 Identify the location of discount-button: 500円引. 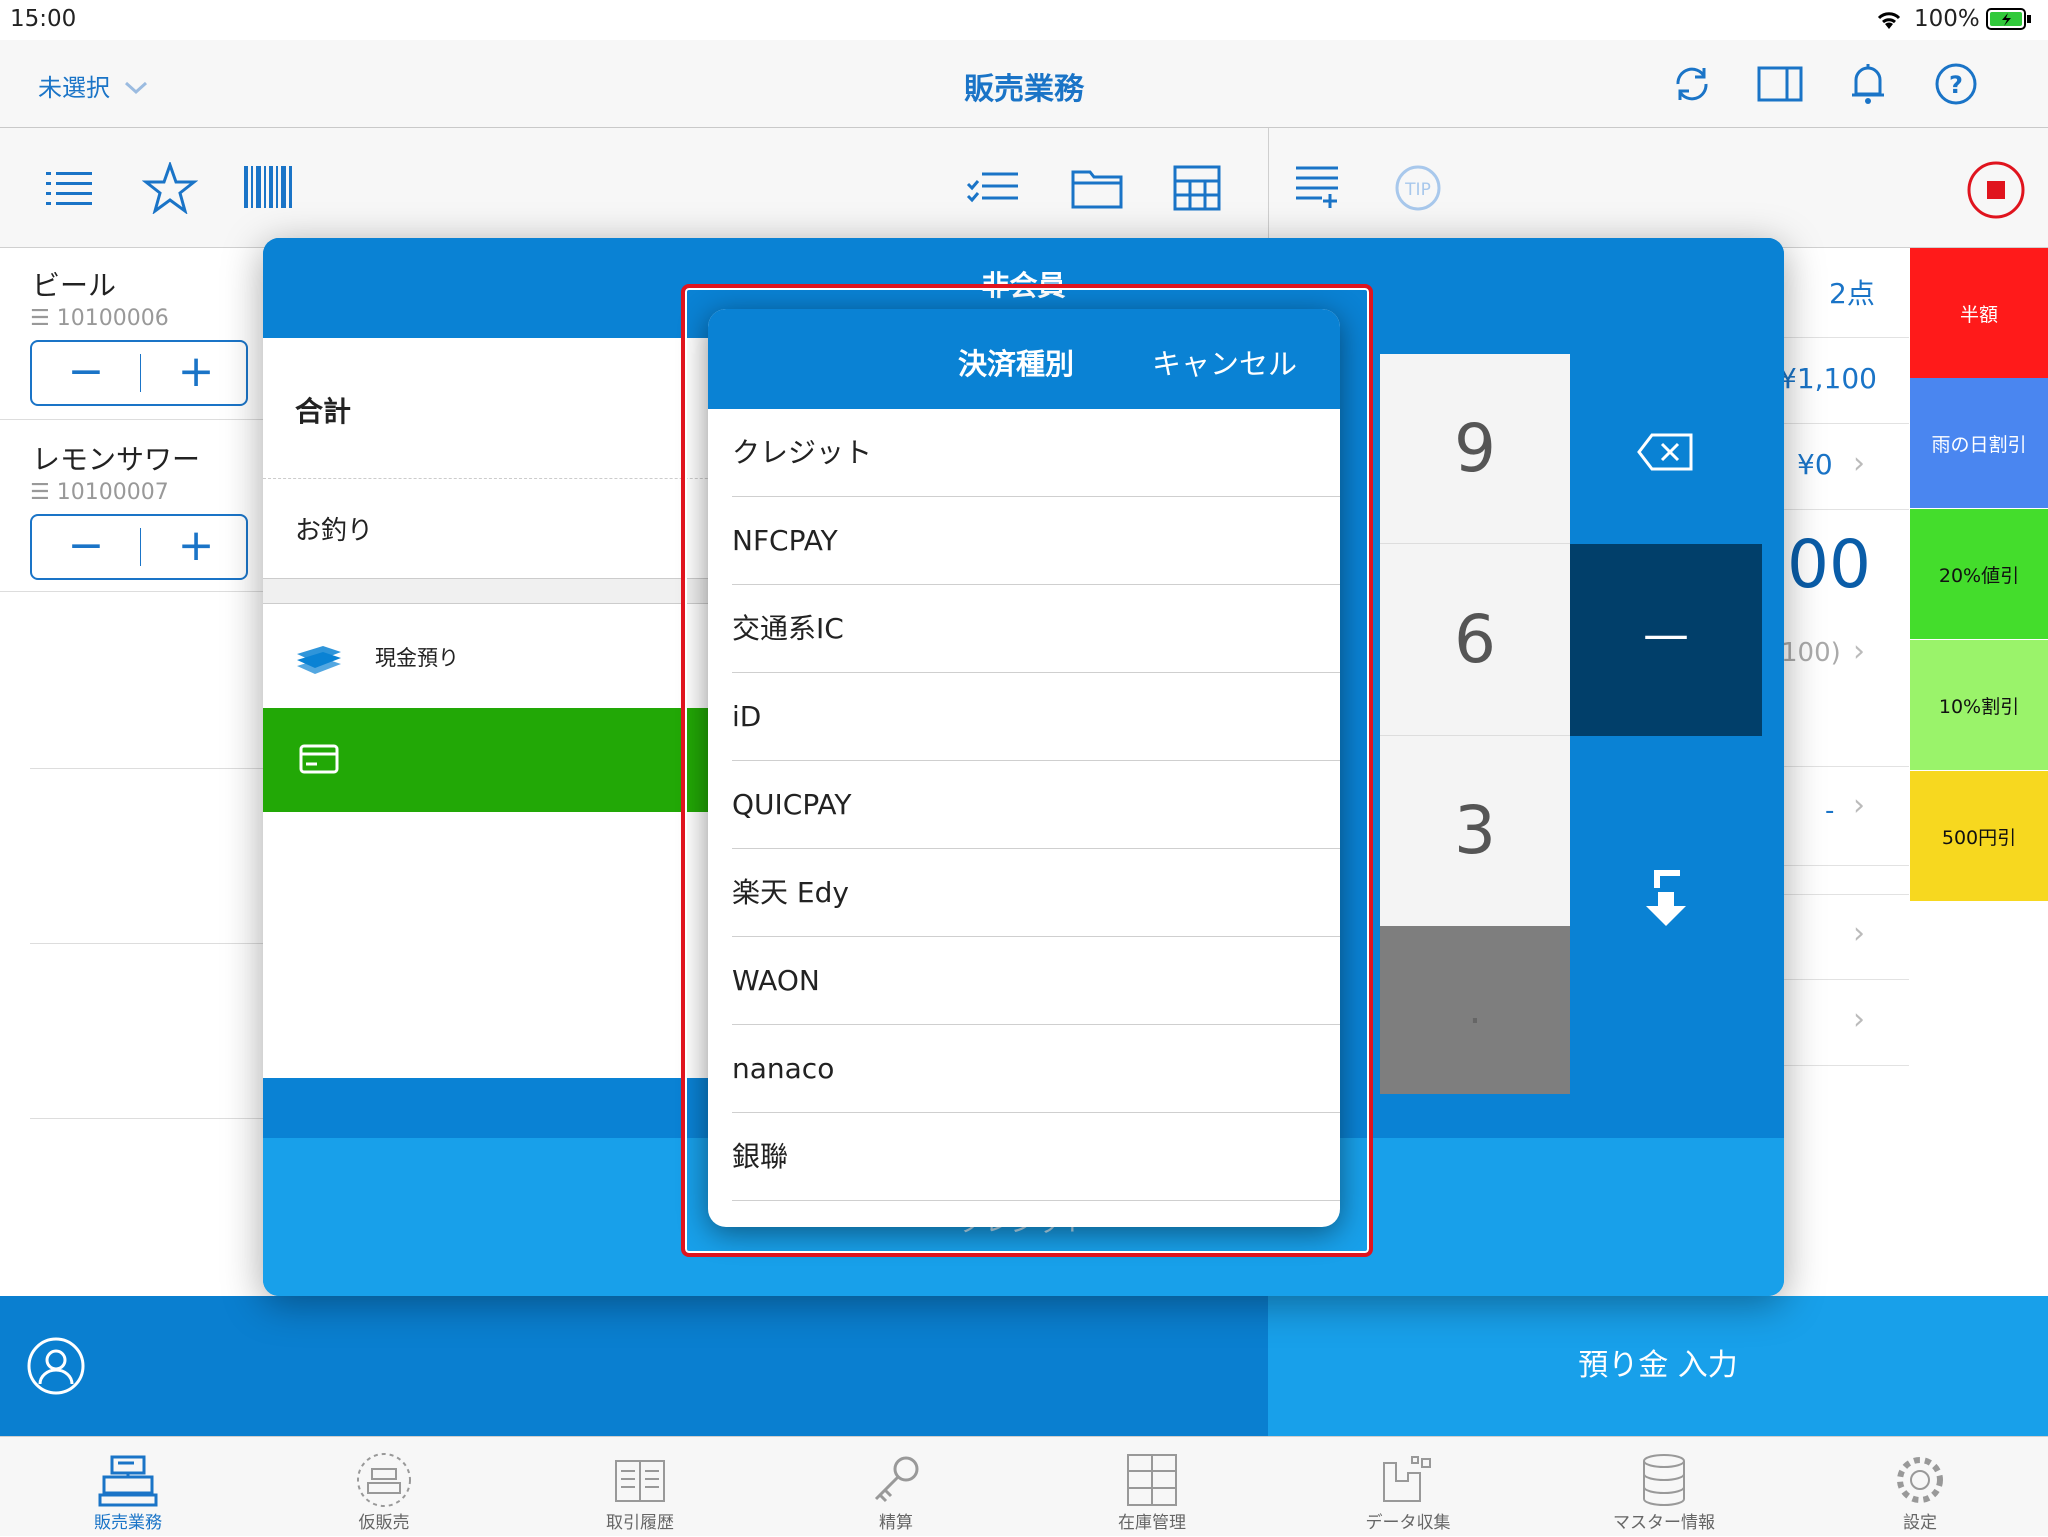
(1979, 836).